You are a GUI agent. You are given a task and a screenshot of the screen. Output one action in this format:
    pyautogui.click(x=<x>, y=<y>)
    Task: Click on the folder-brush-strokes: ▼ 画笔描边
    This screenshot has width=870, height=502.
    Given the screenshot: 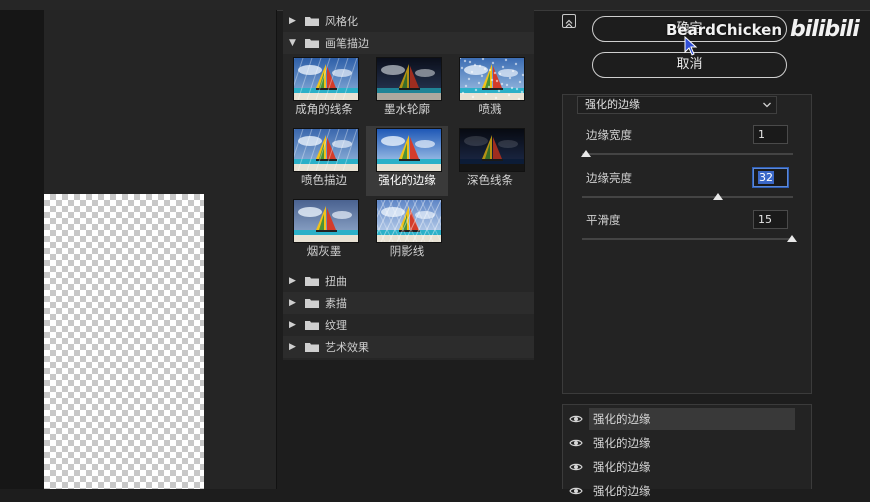 What is the action you would take?
    pyautogui.click(x=408, y=43)
    